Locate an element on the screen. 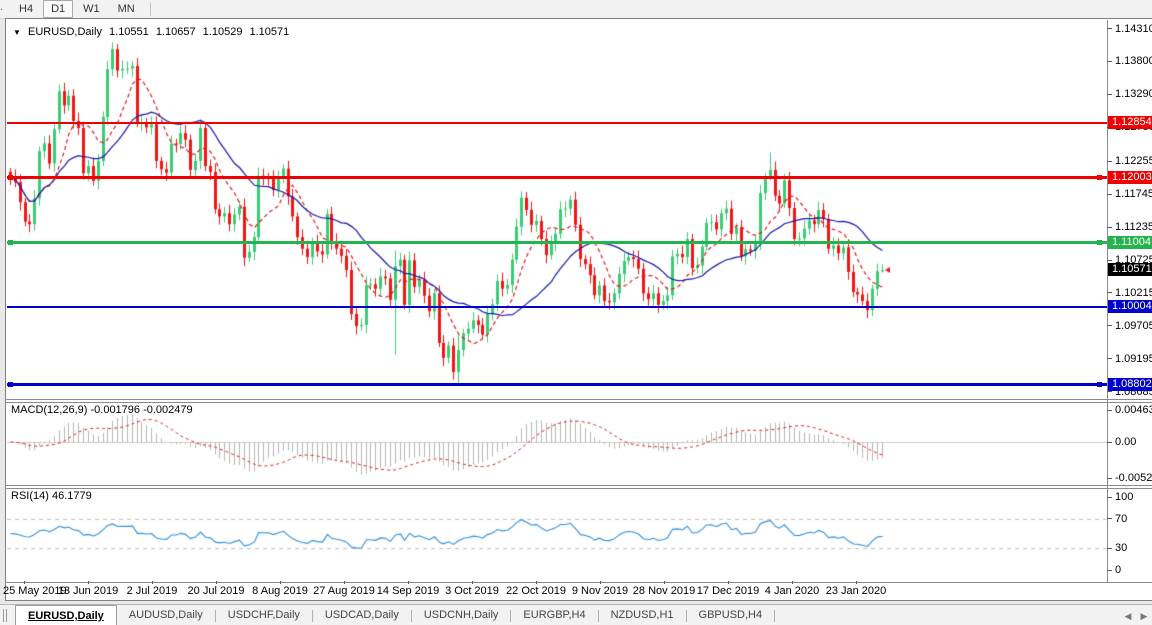  horizontal-line-1.12854 is located at coordinates (557, 122).